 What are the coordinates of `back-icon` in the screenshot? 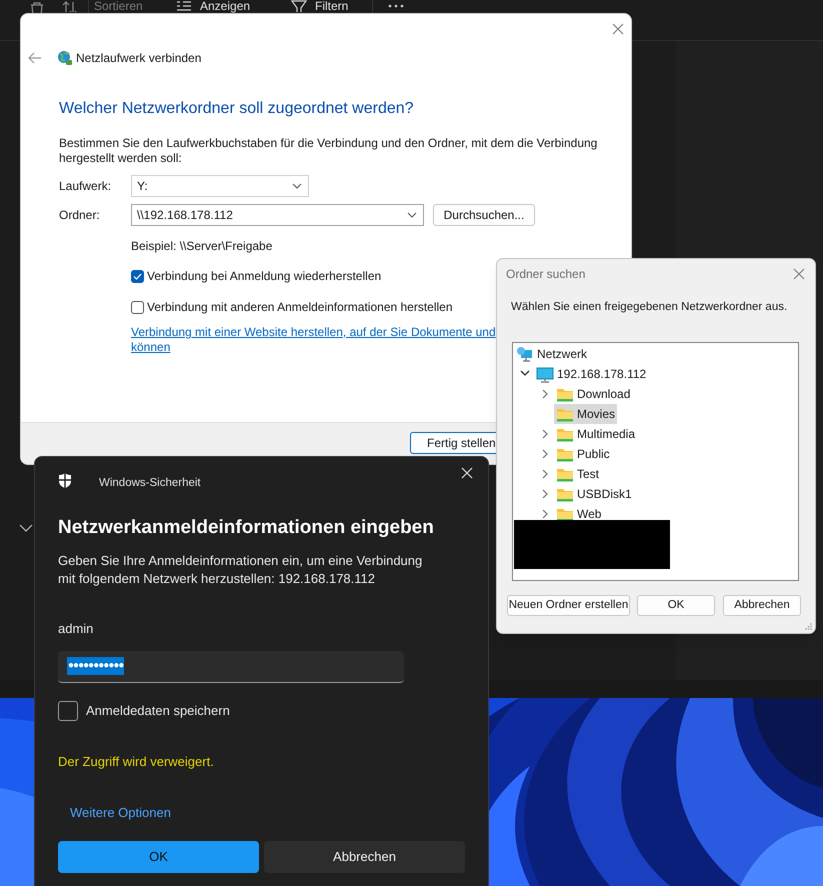 It's located at (35, 58).